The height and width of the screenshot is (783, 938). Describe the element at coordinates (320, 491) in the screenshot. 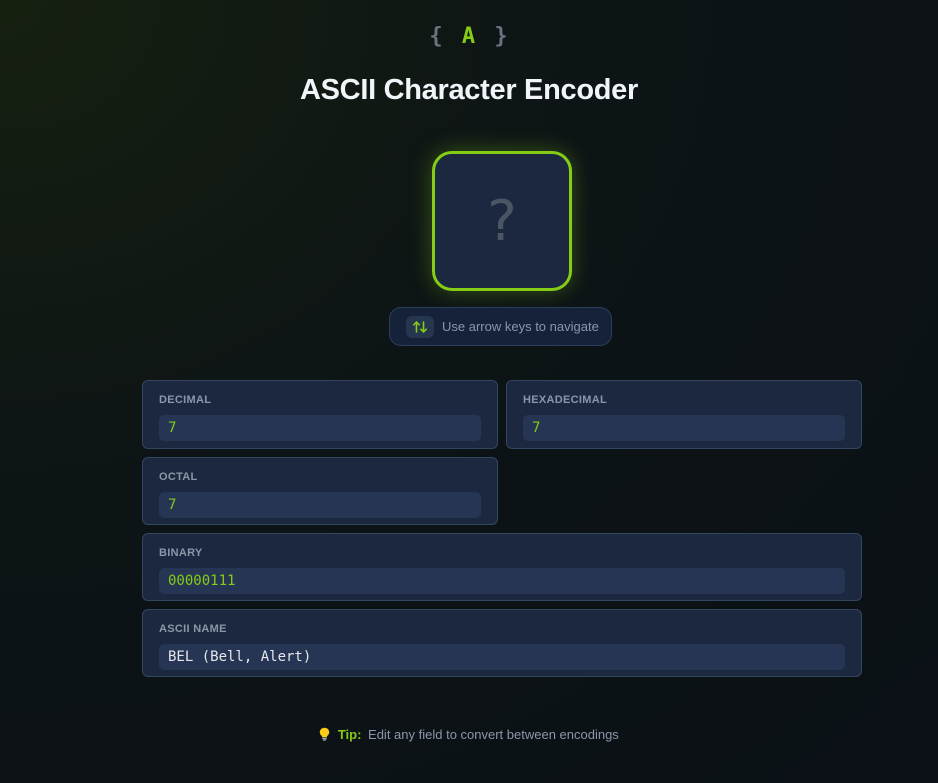

I see `octal-card: OCTAL` at that location.